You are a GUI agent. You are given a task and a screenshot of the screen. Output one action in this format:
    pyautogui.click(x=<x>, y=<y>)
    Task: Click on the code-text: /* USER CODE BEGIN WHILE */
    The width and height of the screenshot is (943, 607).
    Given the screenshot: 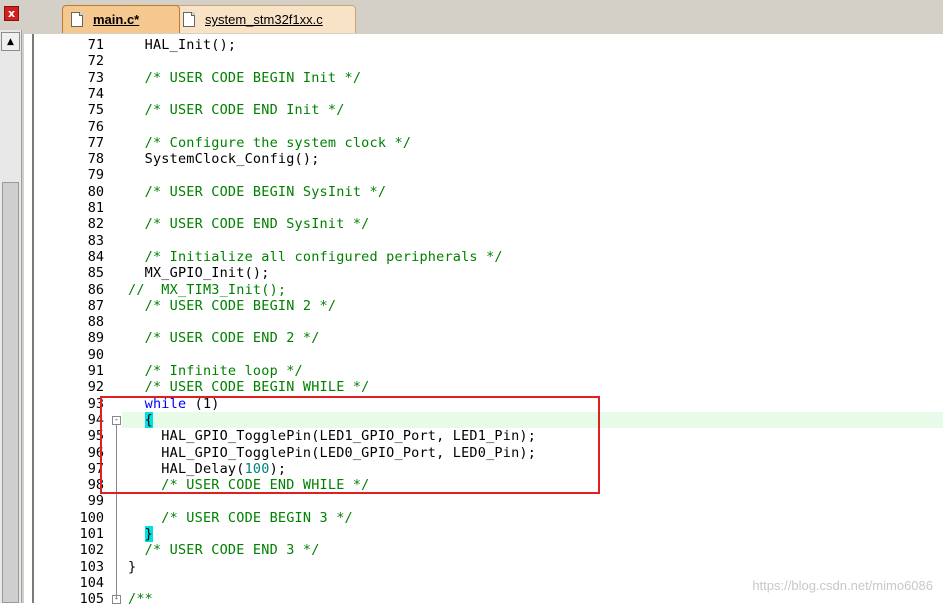 What is the action you would take?
    pyautogui.click(x=249, y=387)
    